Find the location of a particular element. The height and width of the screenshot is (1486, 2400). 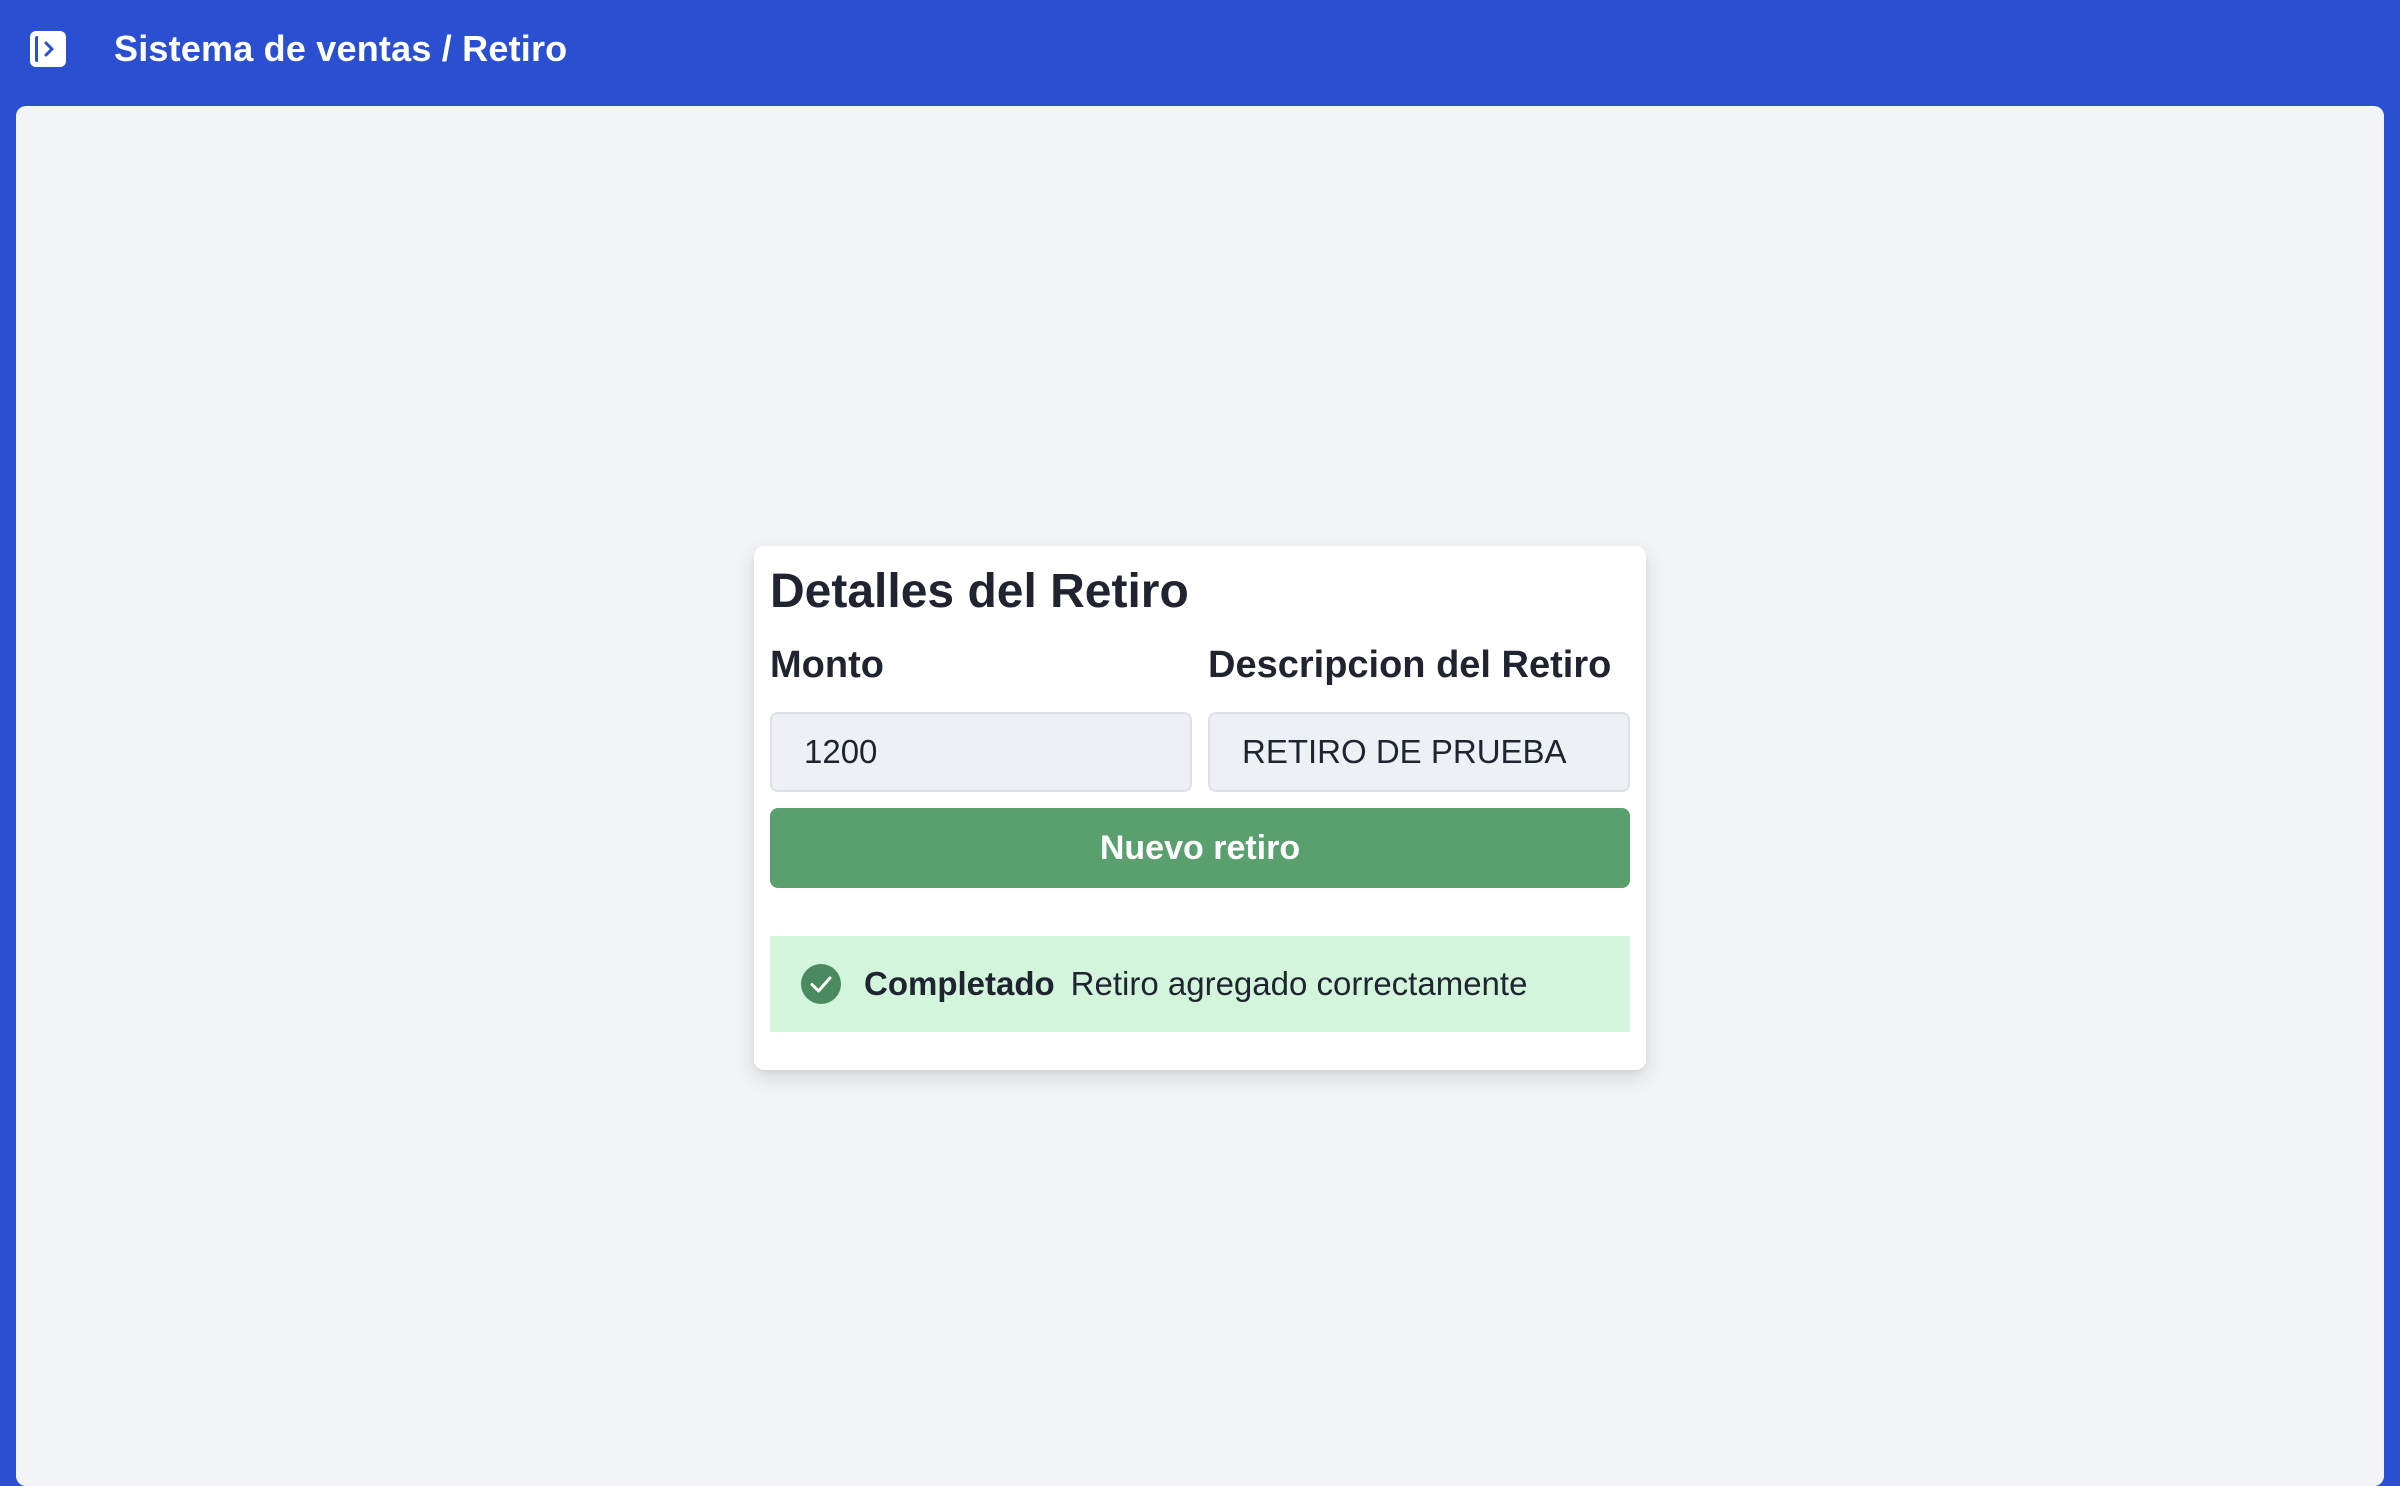

check-circle-icon is located at coordinates (821, 984).